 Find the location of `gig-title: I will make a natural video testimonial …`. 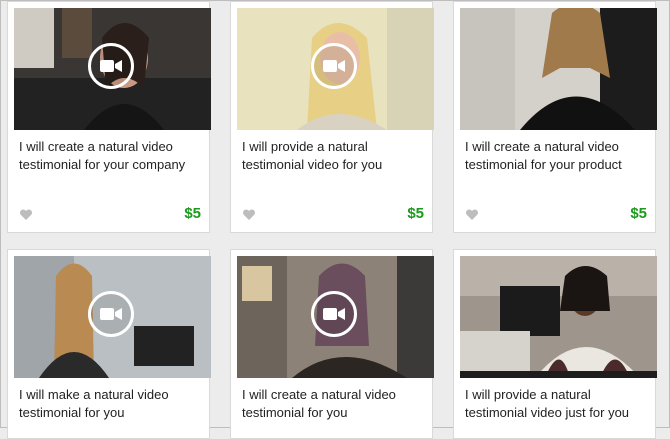

gig-title: I will make a natural video testimonial … is located at coordinates (111, 404).